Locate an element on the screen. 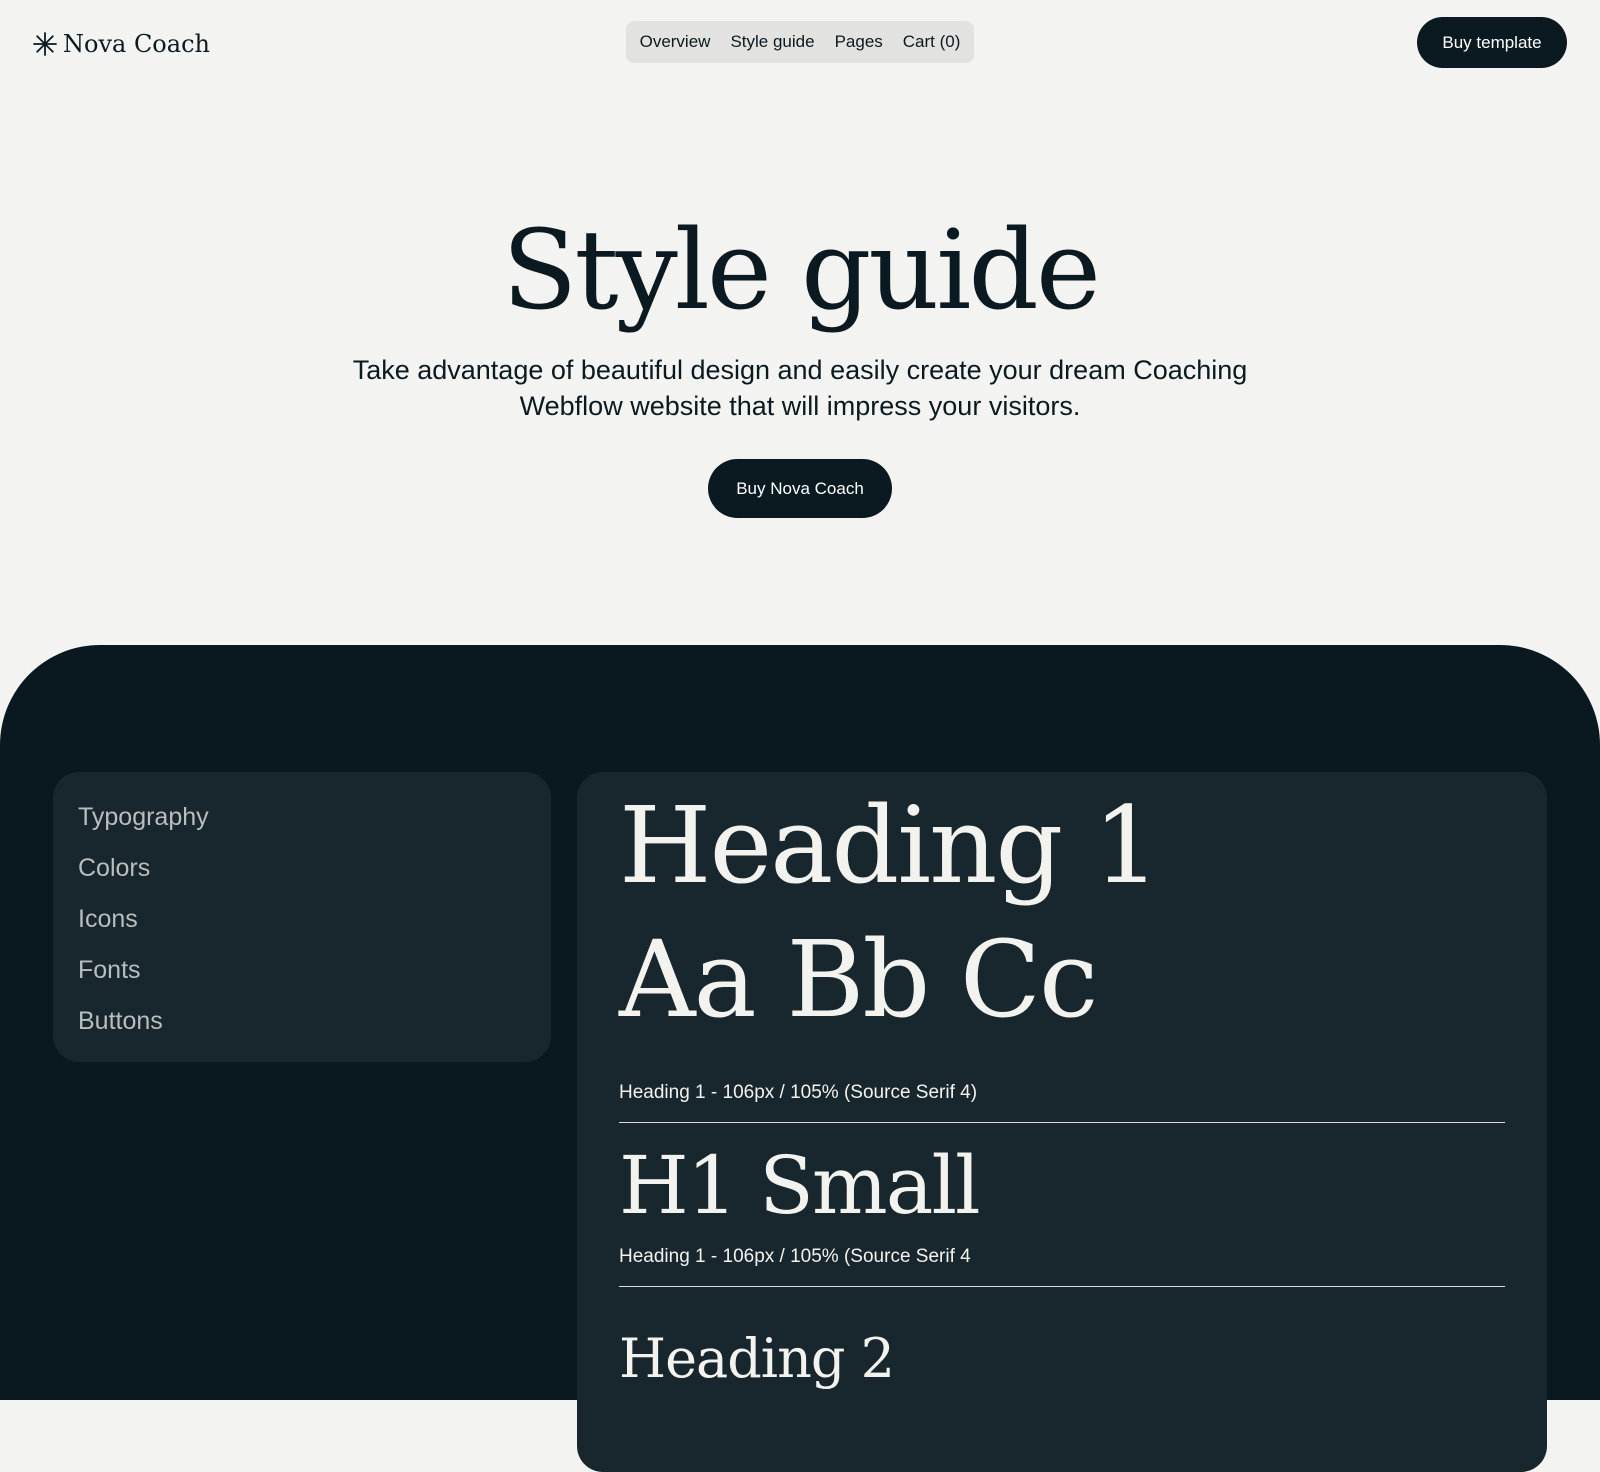 This screenshot has width=1600, height=1472. main-nav: Overview Style guide Pages Cart (0) is located at coordinates (800, 42).